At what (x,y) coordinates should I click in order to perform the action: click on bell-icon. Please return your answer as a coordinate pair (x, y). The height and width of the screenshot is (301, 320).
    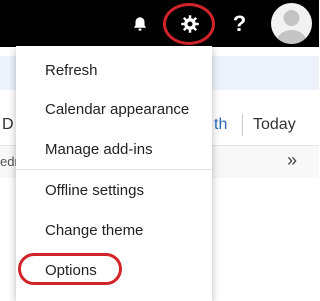
    Looking at the image, I should click on (139, 23).